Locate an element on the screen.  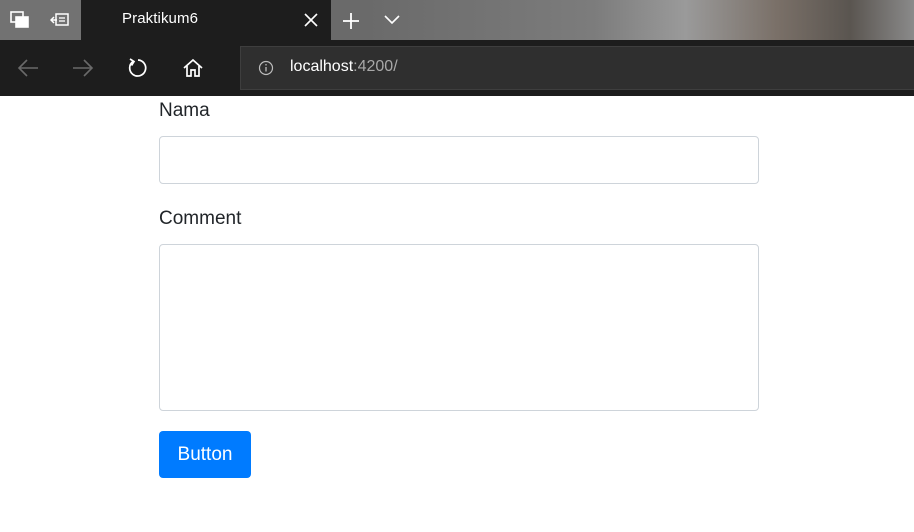
url-port-path: :4200/ is located at coordinates (375, 66).